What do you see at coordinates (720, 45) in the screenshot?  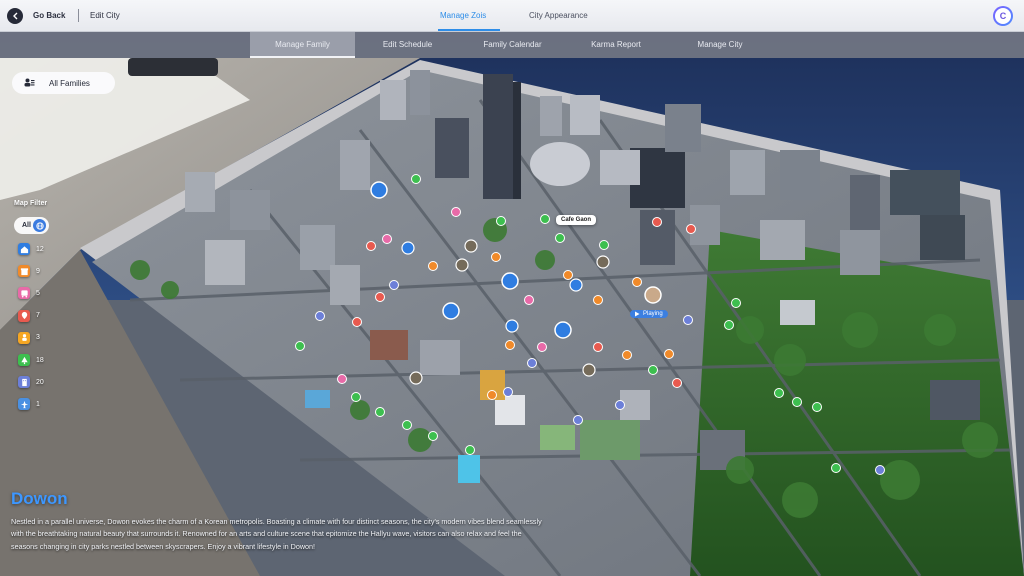 I see `subtab-manage-city: Manage City` at bounding box center [720, 45].